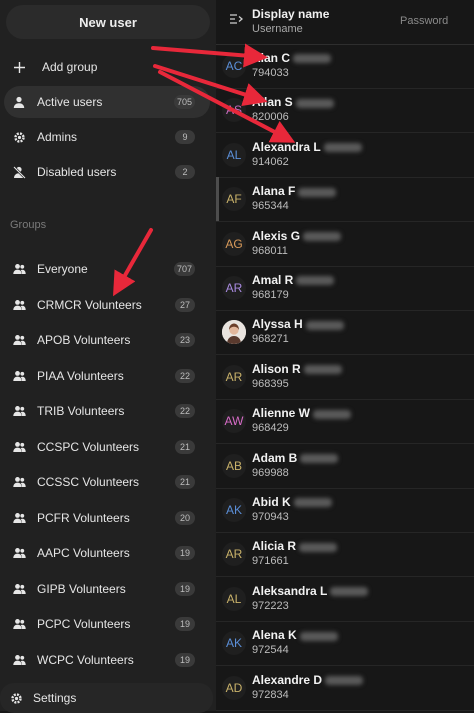 This screenshot has width=474, height=713. What do you see at coordinates (236, 19) in the screenshot?
I see `sort-icon` at bounding box center [236, 19].